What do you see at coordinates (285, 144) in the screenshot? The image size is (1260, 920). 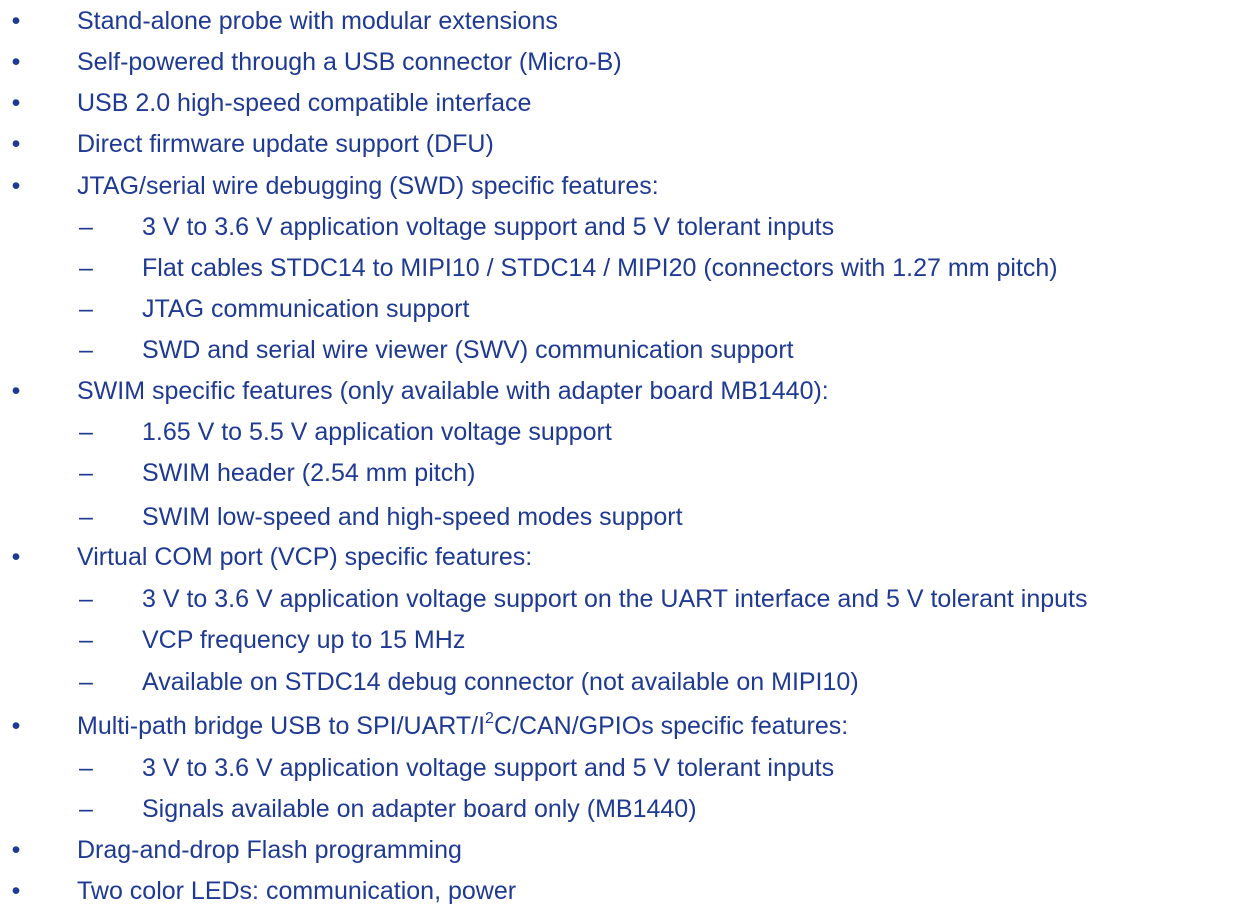 I see `list-item-text: Direct firmware update support (DFU)` at bounding box center [285, 144].